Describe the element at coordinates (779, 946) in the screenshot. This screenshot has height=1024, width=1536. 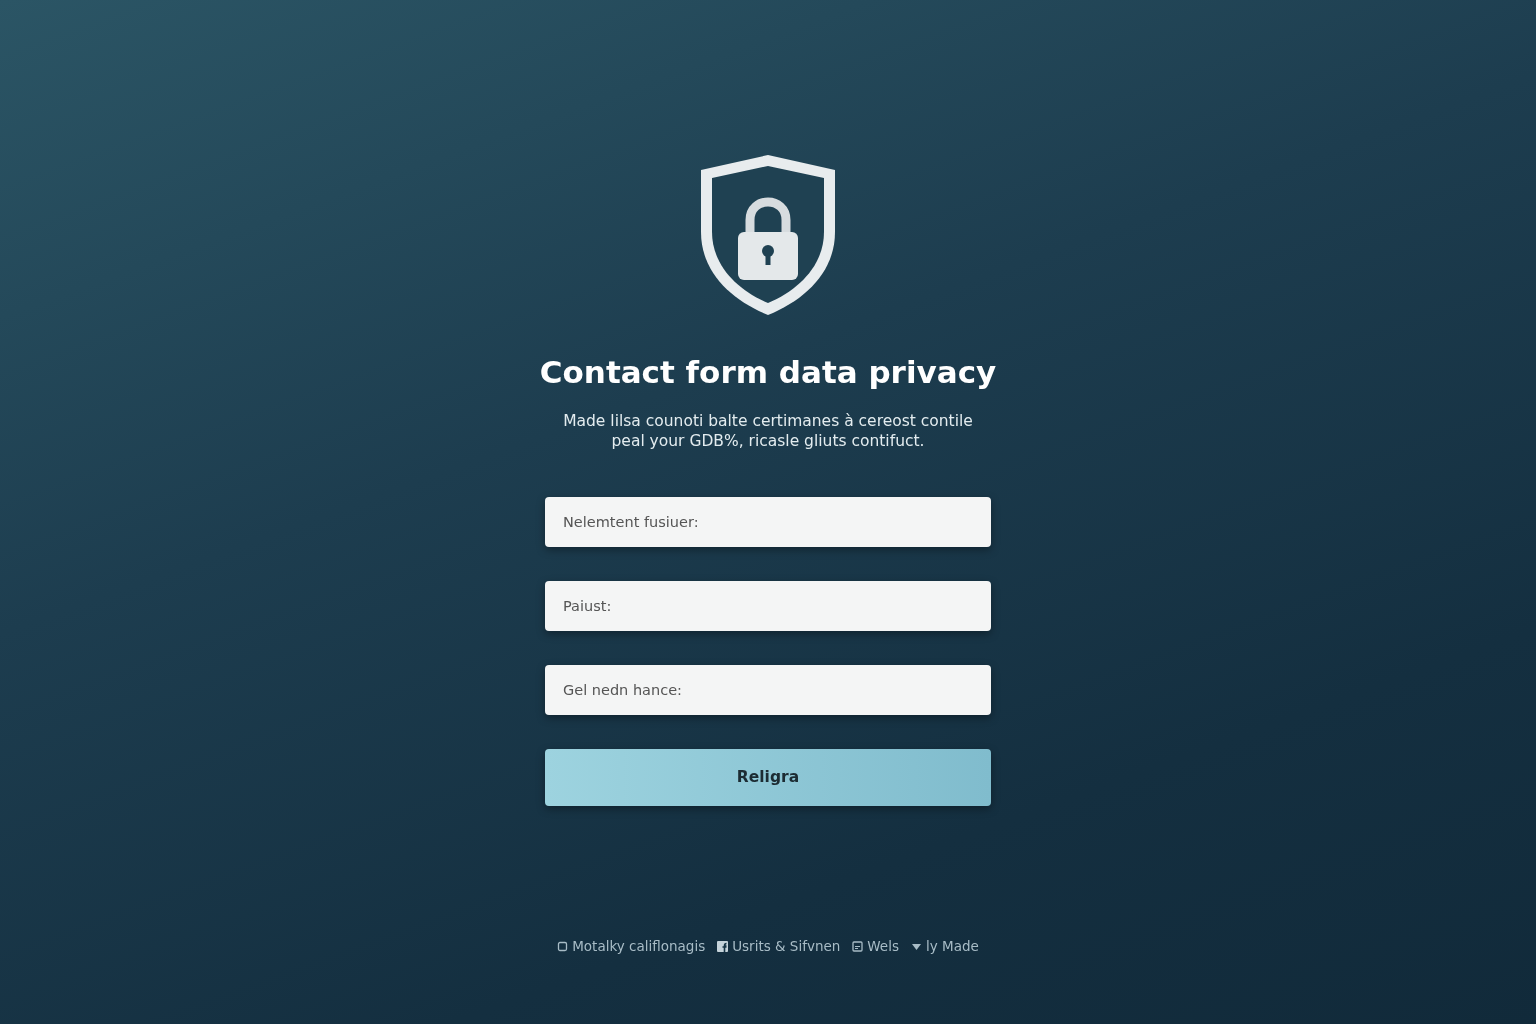
I see `footer-link: Usrits & Sifvnen` at that location.